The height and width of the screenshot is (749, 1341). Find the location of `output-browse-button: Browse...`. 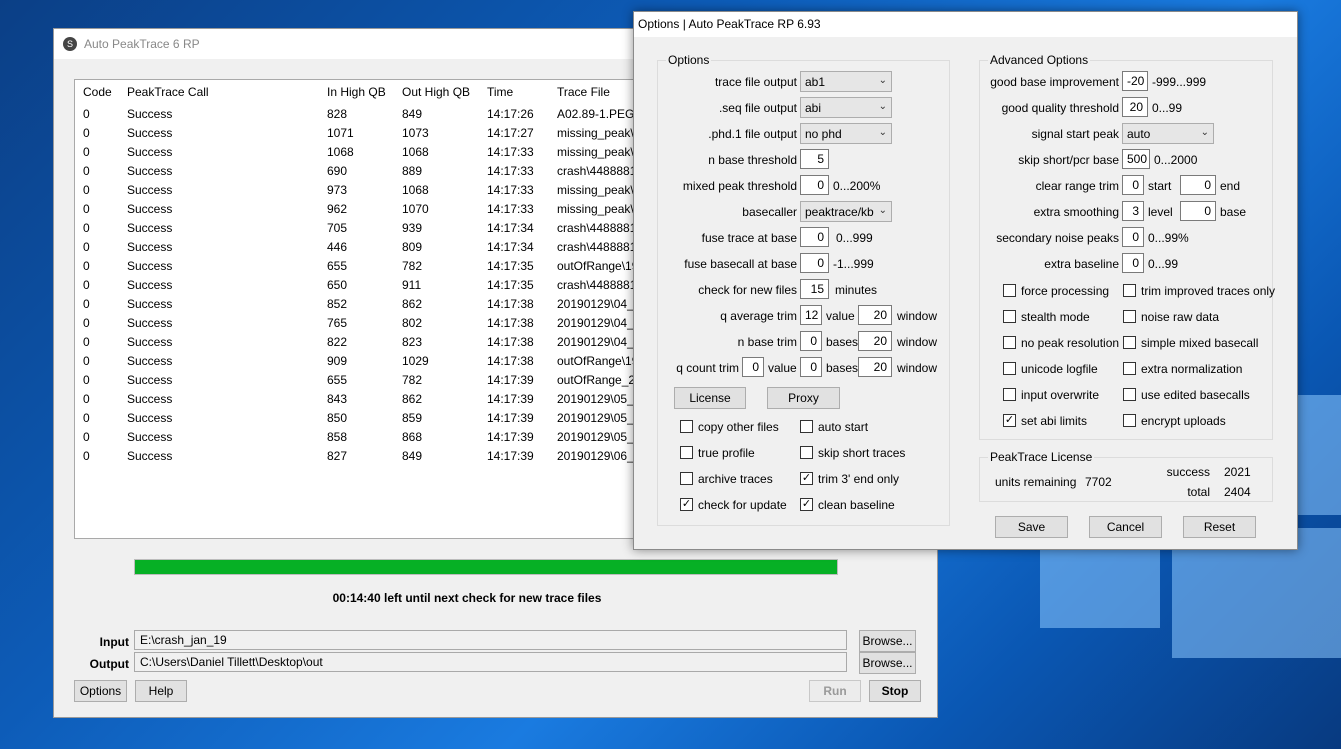

output-browse-button: Browse... is located at coordinates (887, 663).